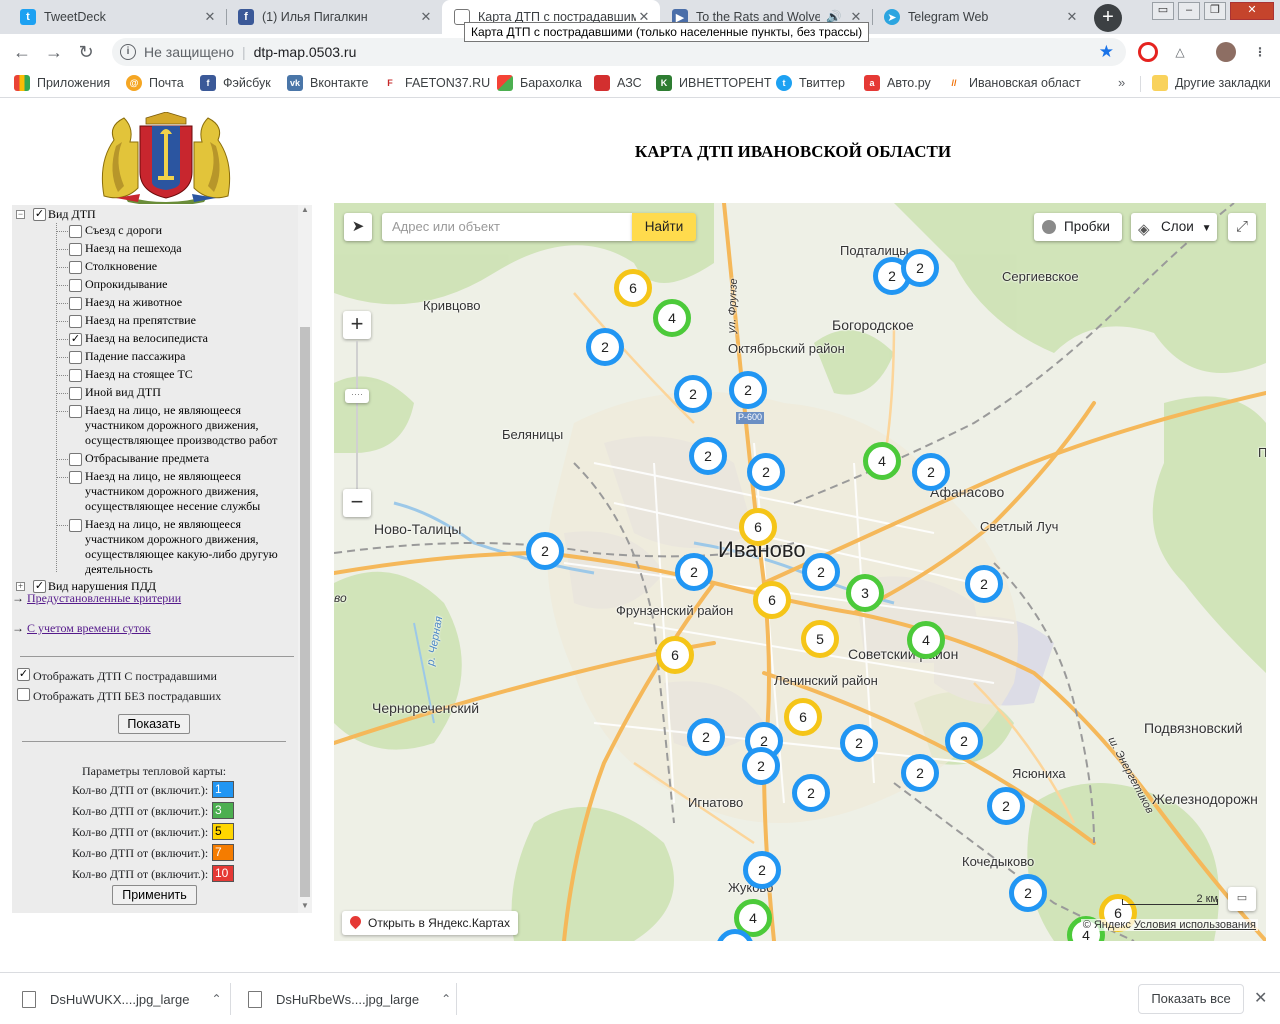  Describe the element at coordinates (1252, 11) in the screenshot. I see `close-window-button: ✕` at that location.